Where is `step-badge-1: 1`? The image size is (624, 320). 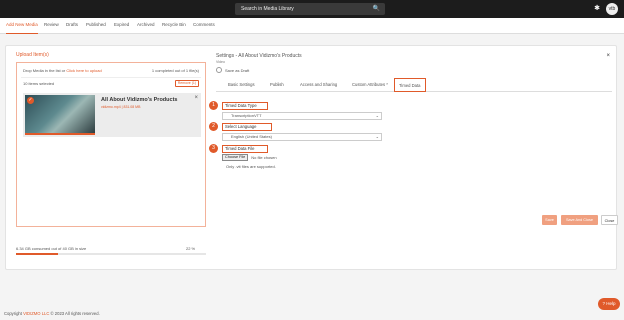
step-badge-1: 1 is located at coordinates (213, 105).